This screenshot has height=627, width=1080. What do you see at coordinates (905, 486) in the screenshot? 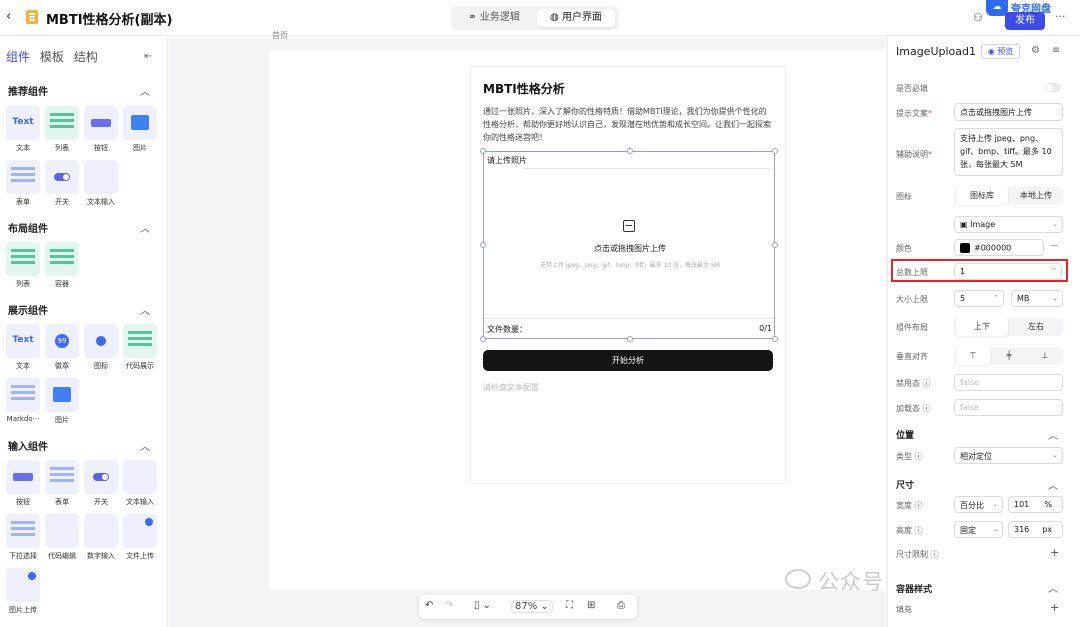
I see `size-section-title: 尺寸` at bounding box center [905, 486].